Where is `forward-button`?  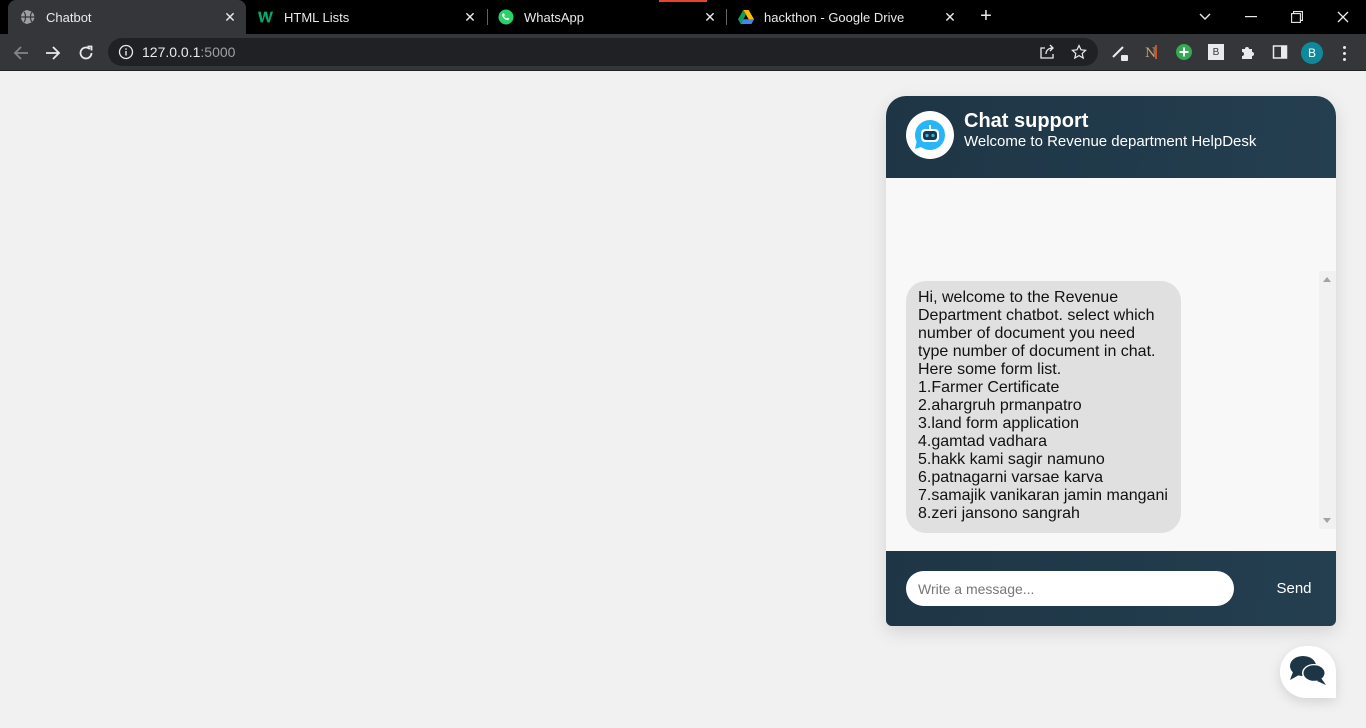 forward-button is located at coordinates (53, 53).